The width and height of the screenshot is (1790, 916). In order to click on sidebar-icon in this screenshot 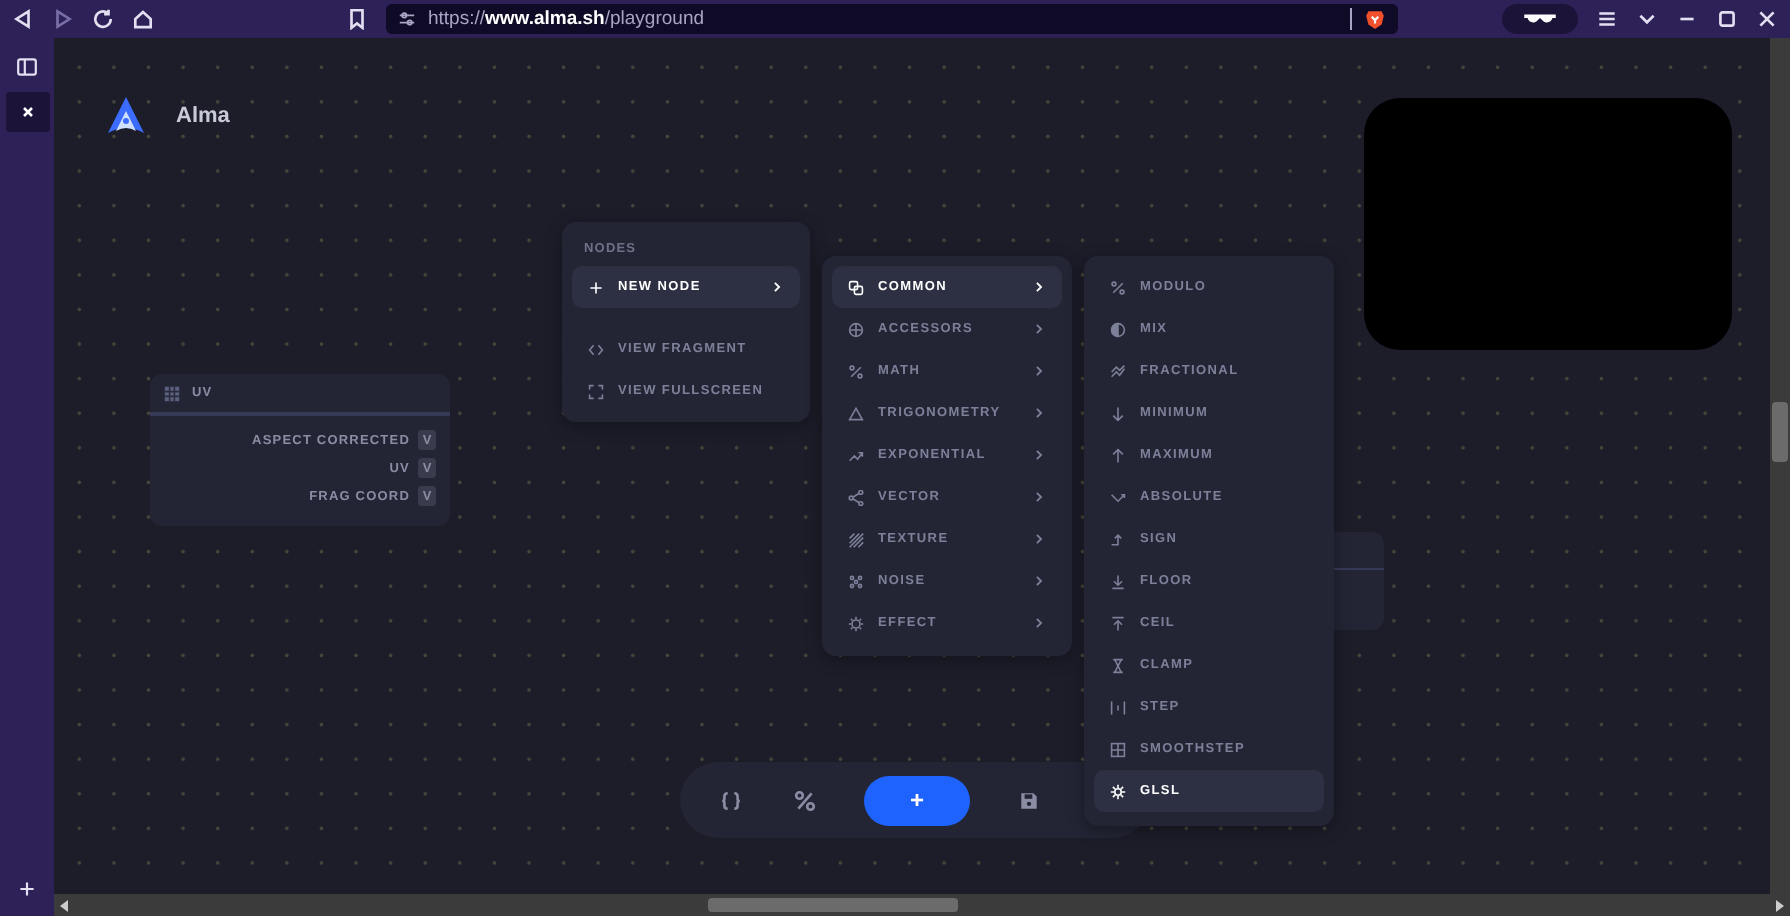, I will do `click(27, 67)`.